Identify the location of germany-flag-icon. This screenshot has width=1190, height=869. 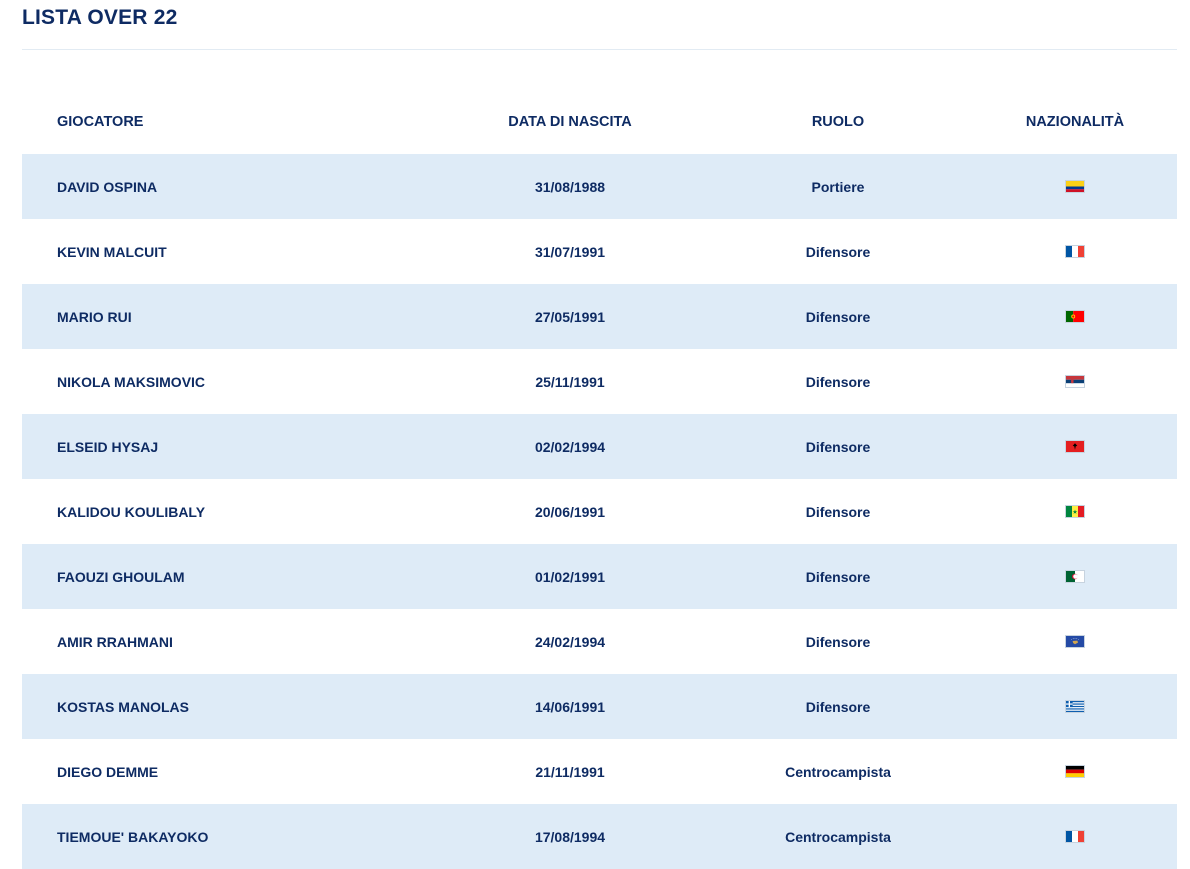
(1075, 771).